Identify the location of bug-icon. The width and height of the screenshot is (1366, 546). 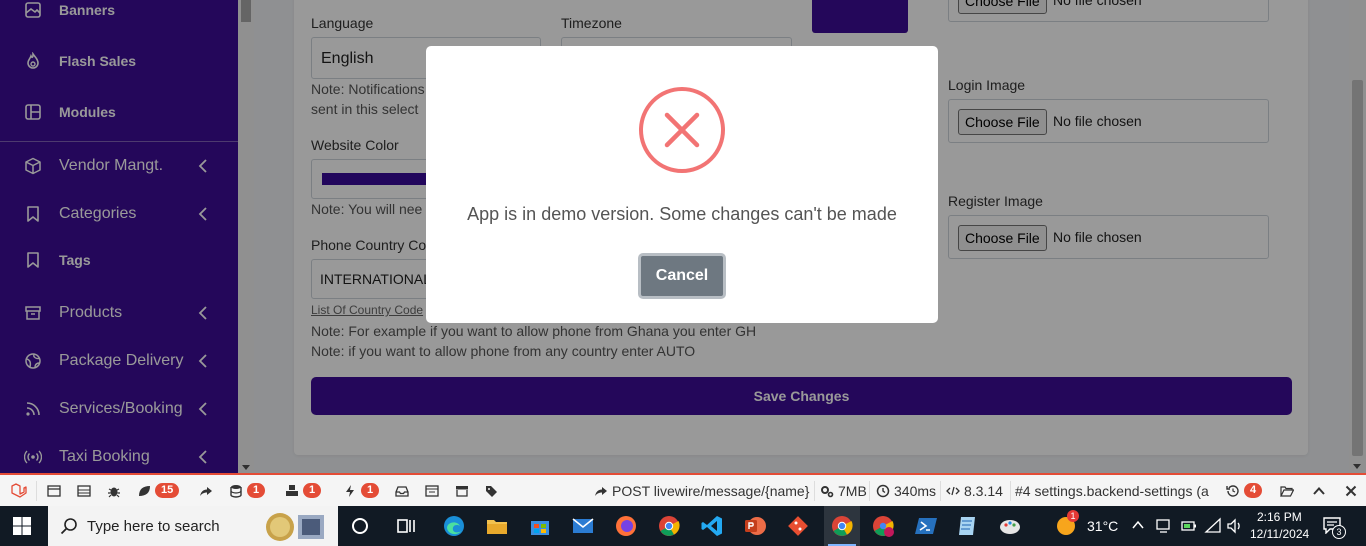
(114, 492).